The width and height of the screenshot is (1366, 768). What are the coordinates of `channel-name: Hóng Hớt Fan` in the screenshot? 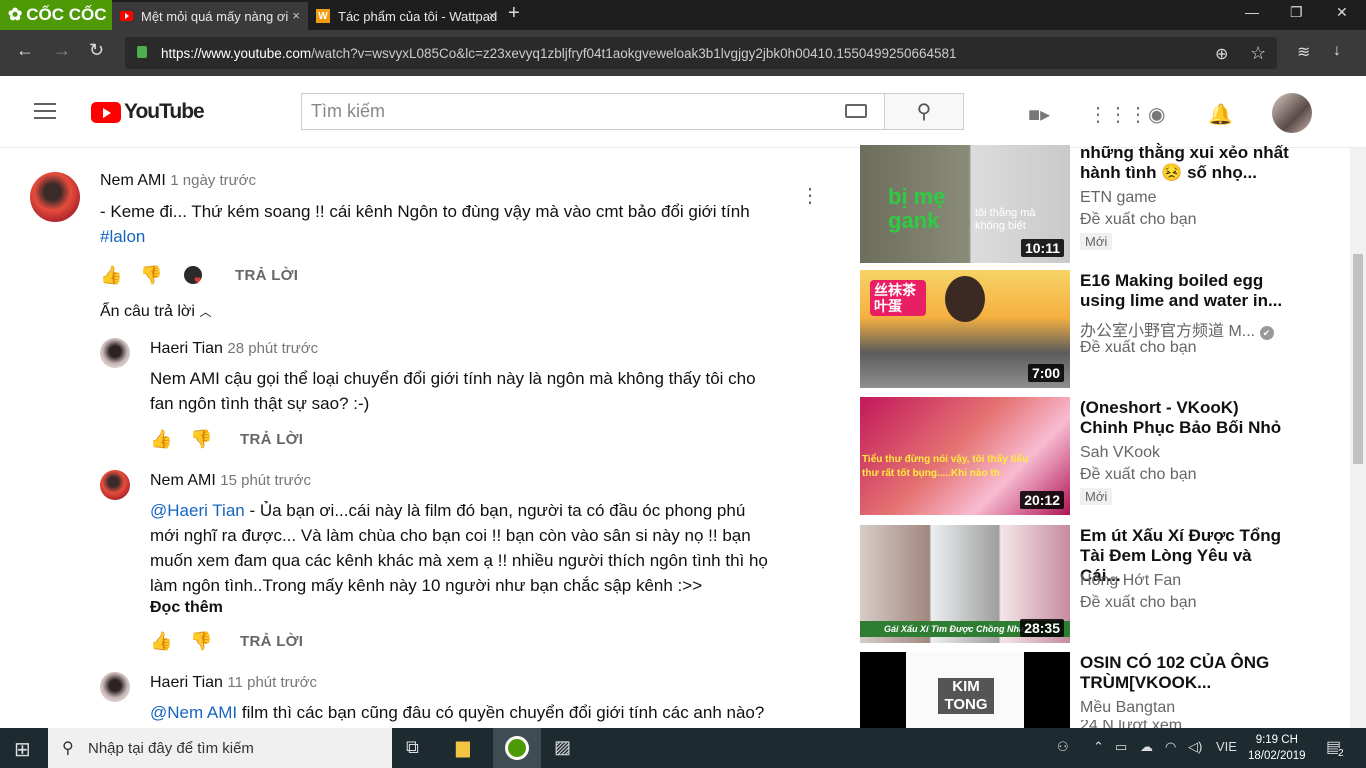 It's located at (1130, 581).